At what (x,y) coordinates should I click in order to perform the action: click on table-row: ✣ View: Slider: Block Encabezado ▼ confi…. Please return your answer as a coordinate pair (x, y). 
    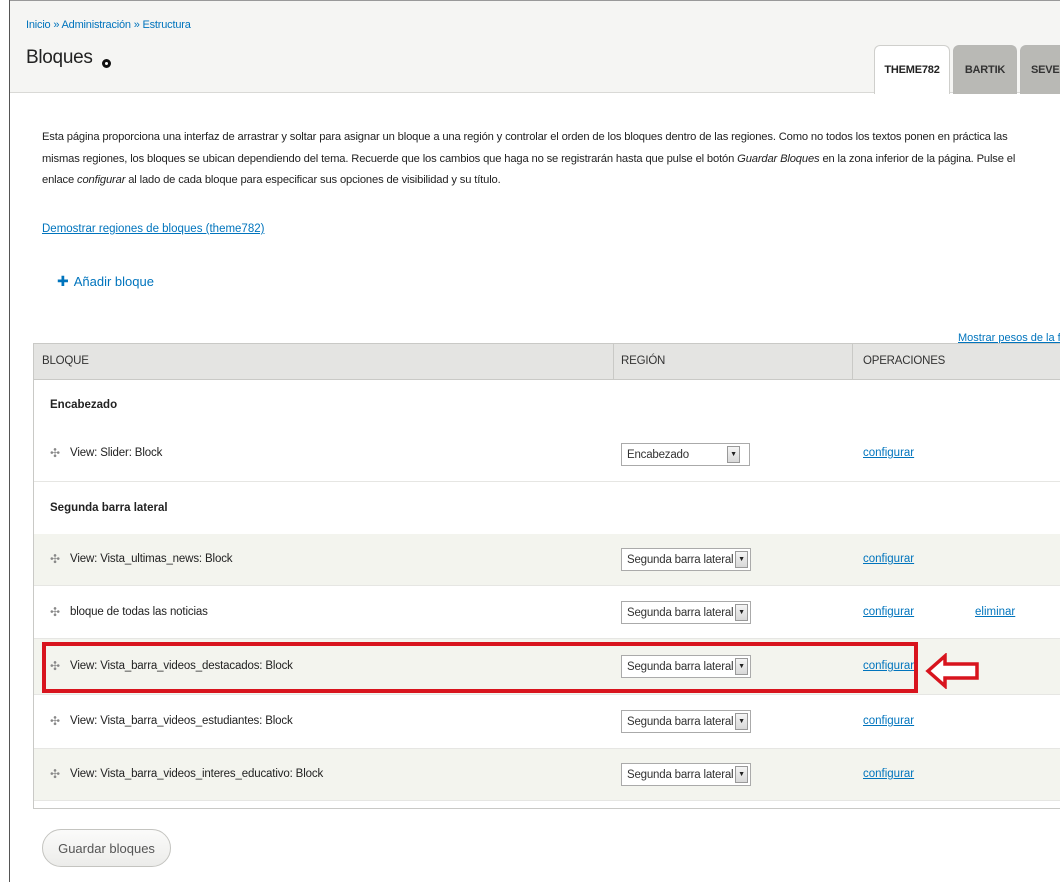
    Looking at the image, I should click on (547, 454).